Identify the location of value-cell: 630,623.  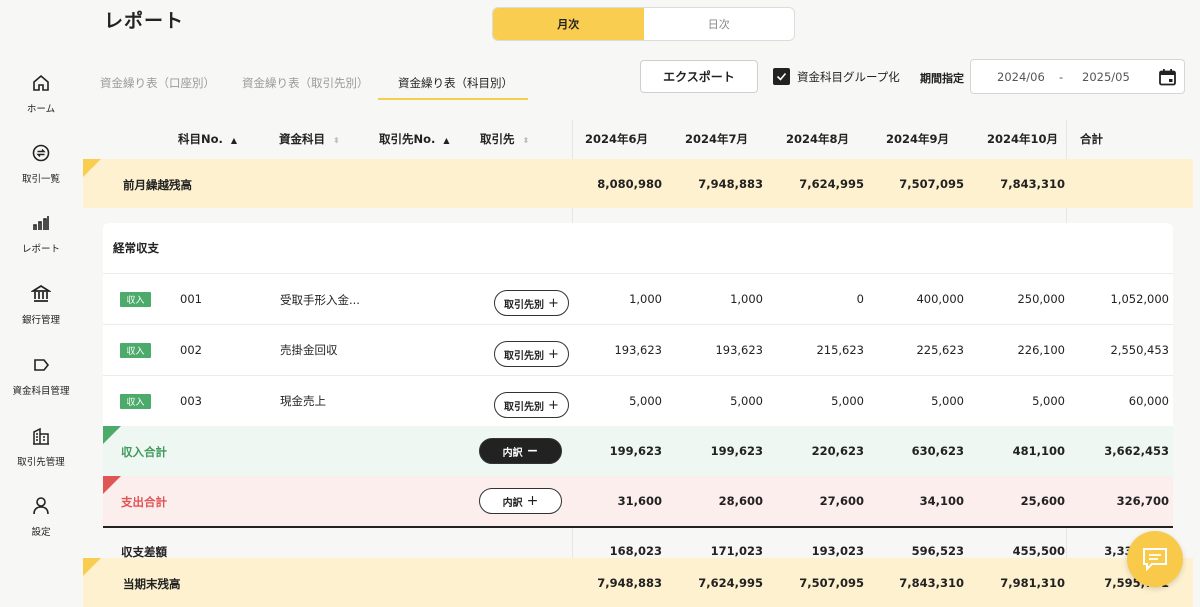
(937, 451).